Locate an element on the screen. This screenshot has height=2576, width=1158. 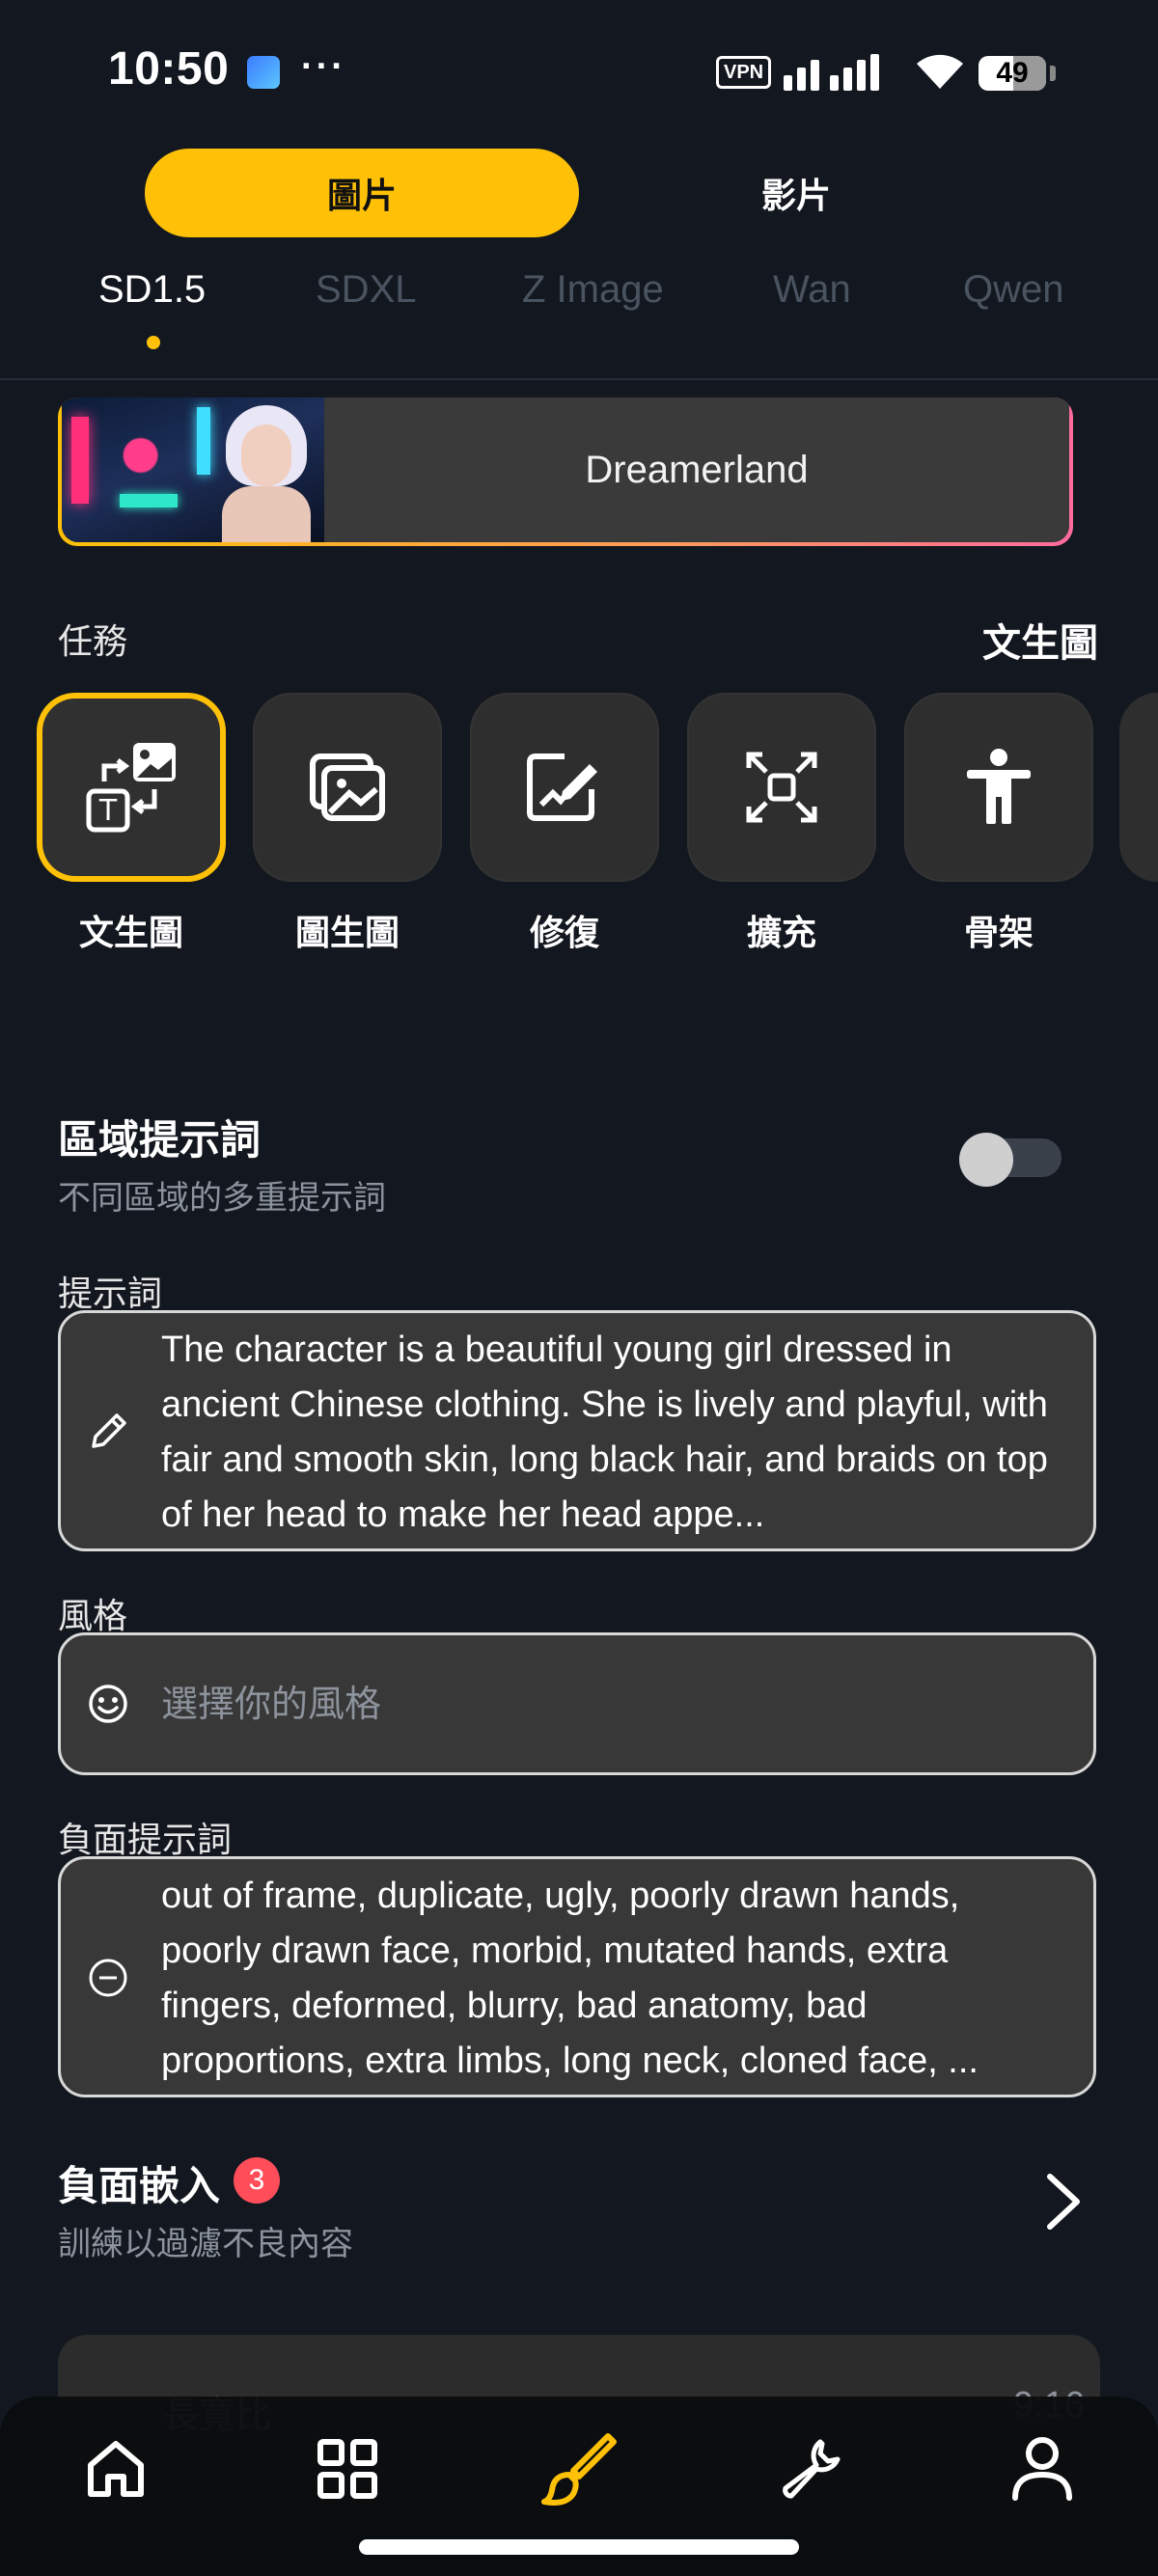
task-outpaint is located at coordinates (781, 788).